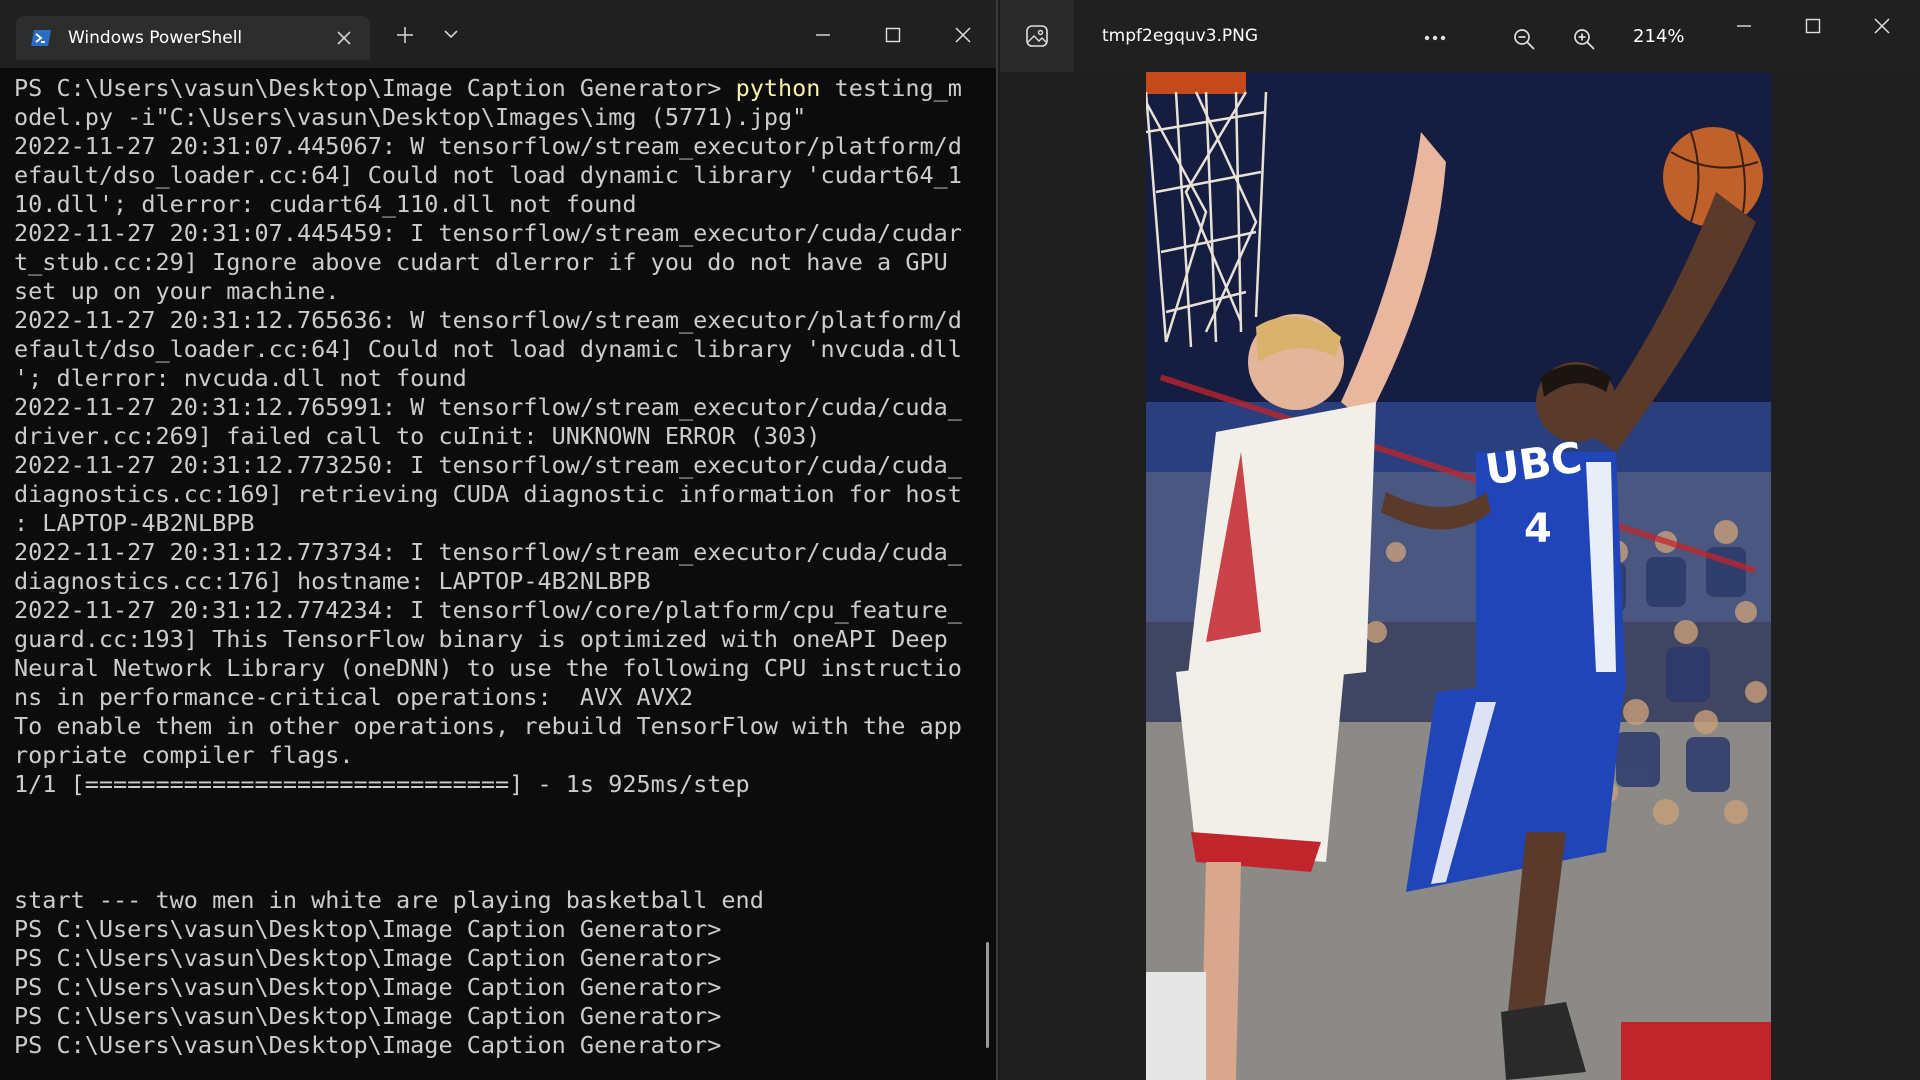 This screenshot has width=1920, height=1080. What do you see at coordinates (1460, 36) in the screenshot?
I see `photos-titlebar: tmpf2egquv3.PNG 214%` at bounding box center [1460, 36].